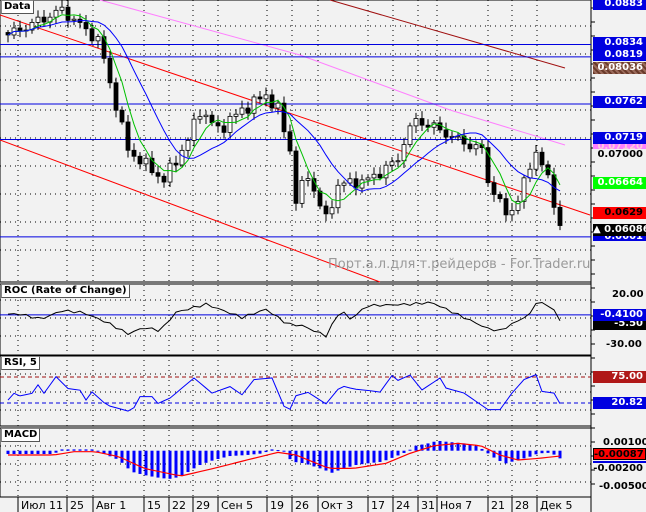 This screenshot has width=646, height=512. I want to click on date-label: 17, so click(378, 505).